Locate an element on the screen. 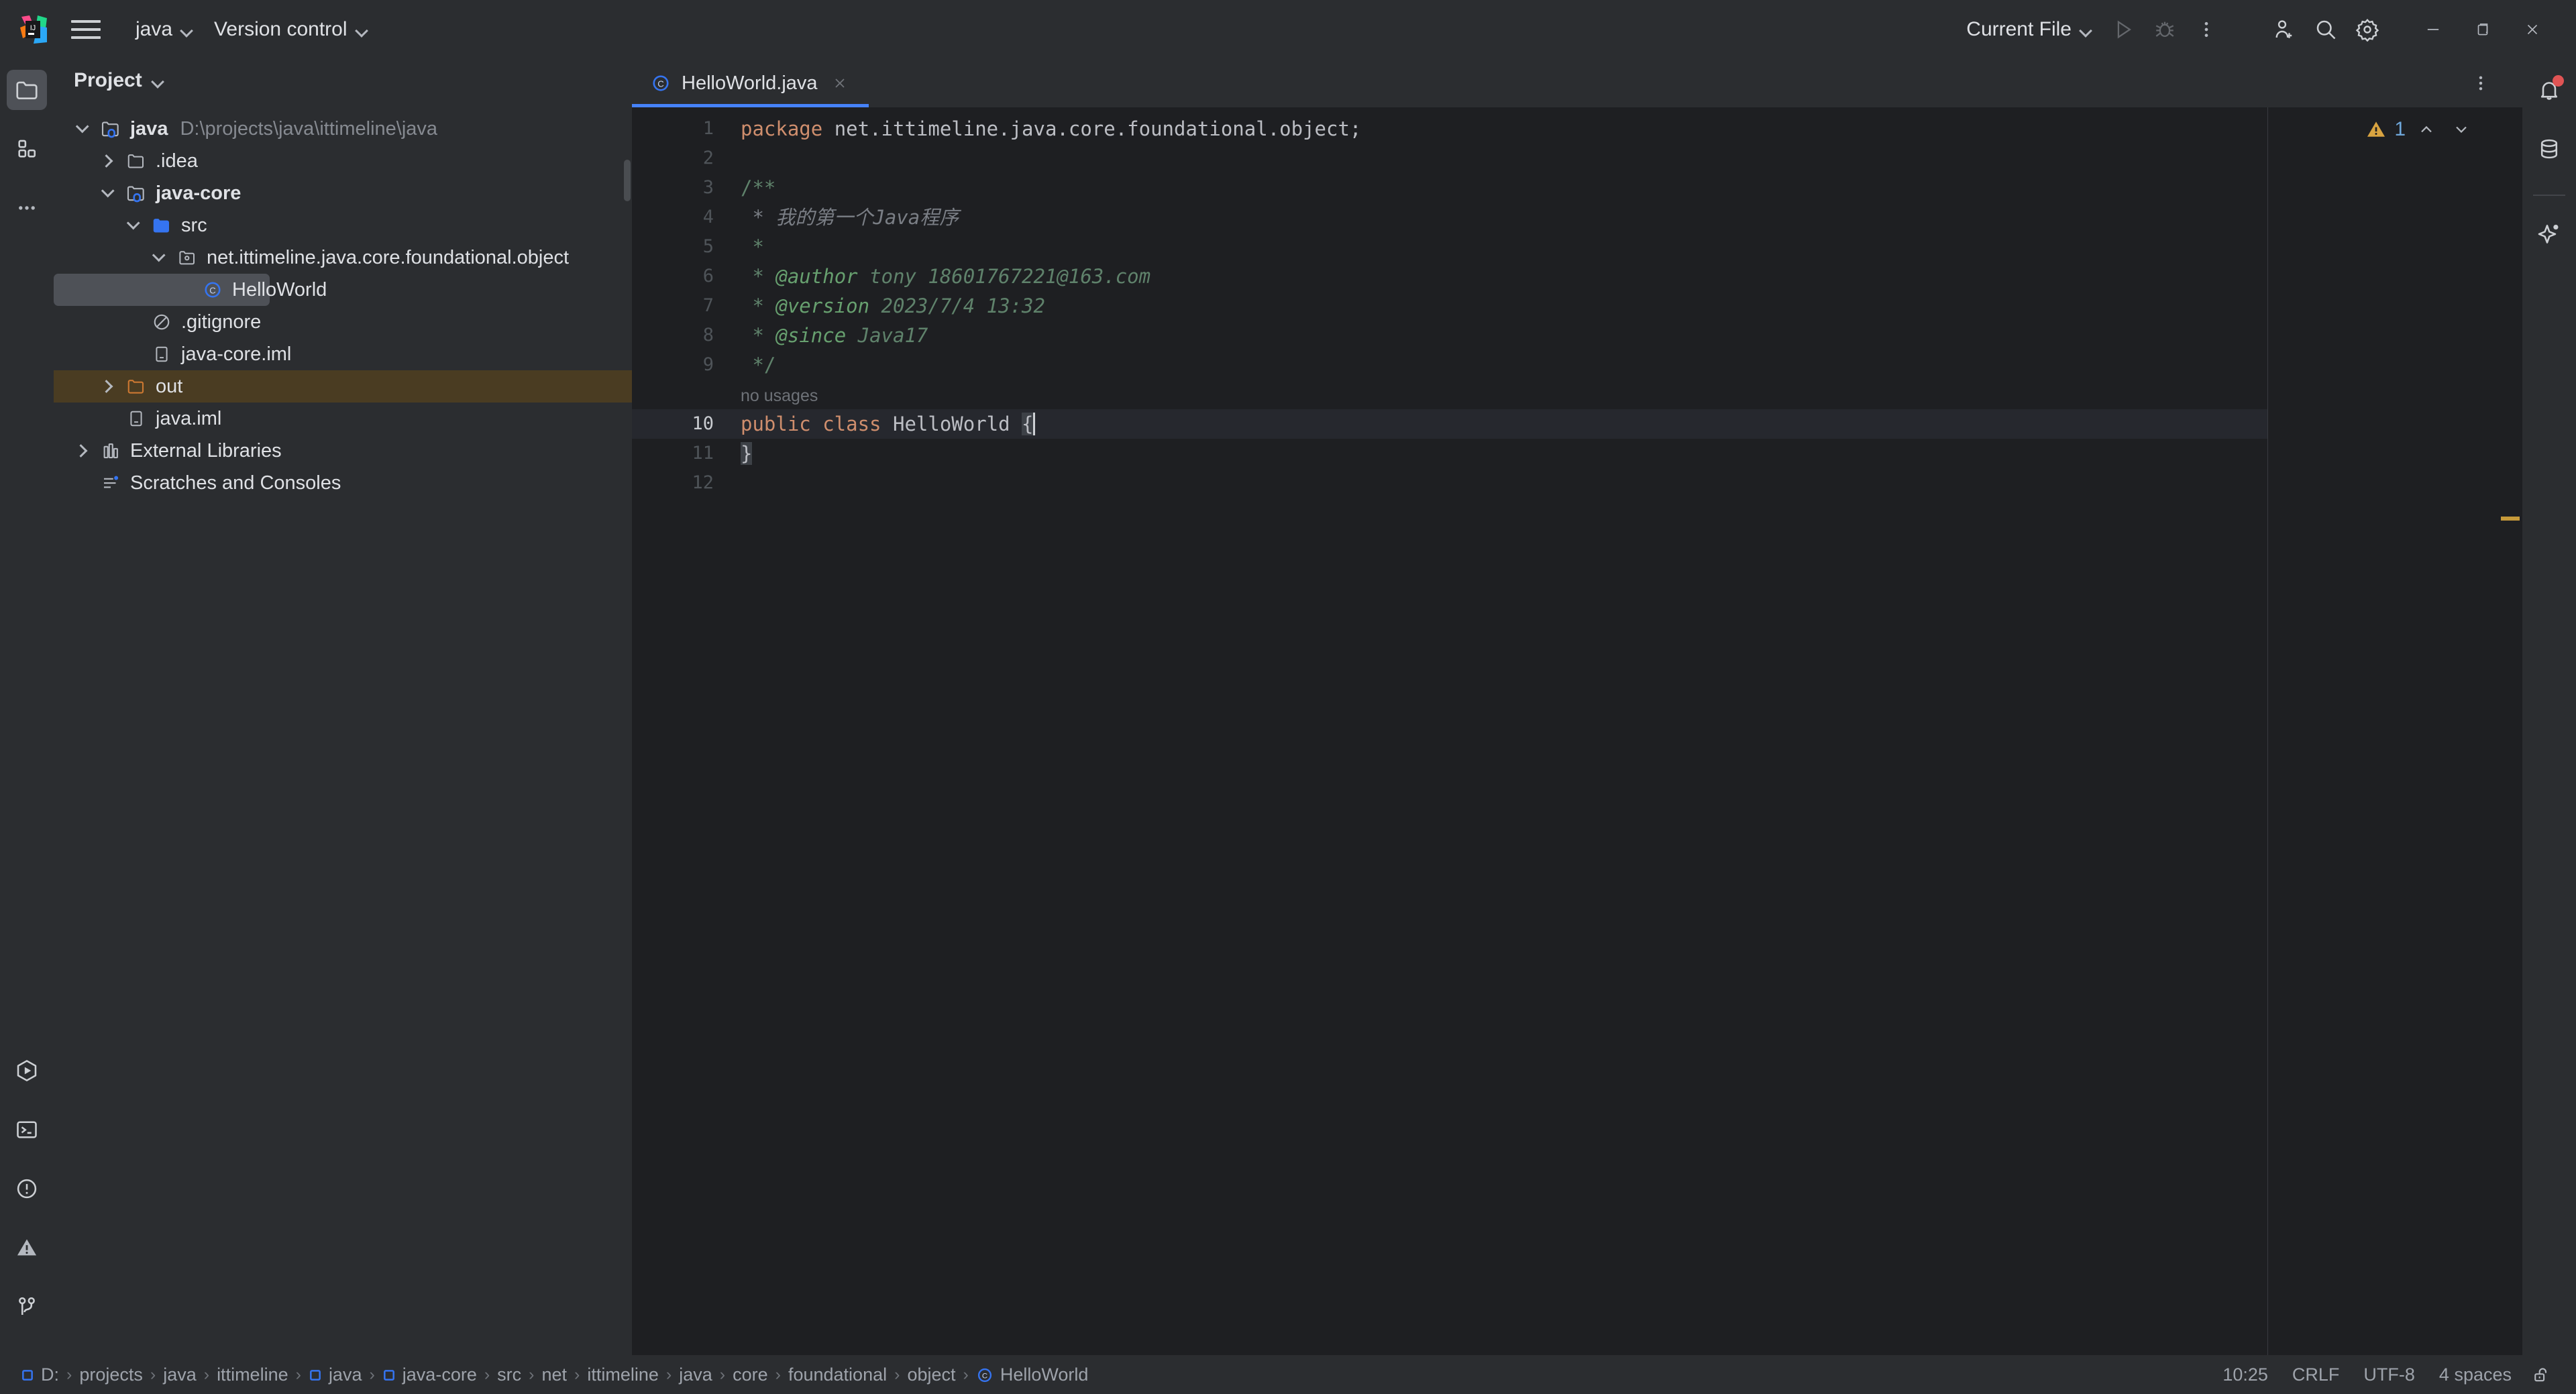 The image size is (2576, 1394). caret-position-widget: 10:25 is located at coordinates (2245, 1374).